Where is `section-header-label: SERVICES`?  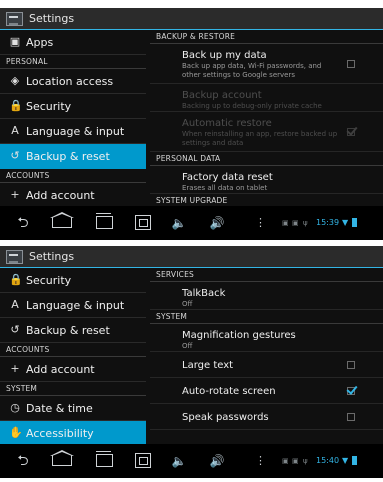 section-header-label: SERVICES is located at coordinates (175, 274).